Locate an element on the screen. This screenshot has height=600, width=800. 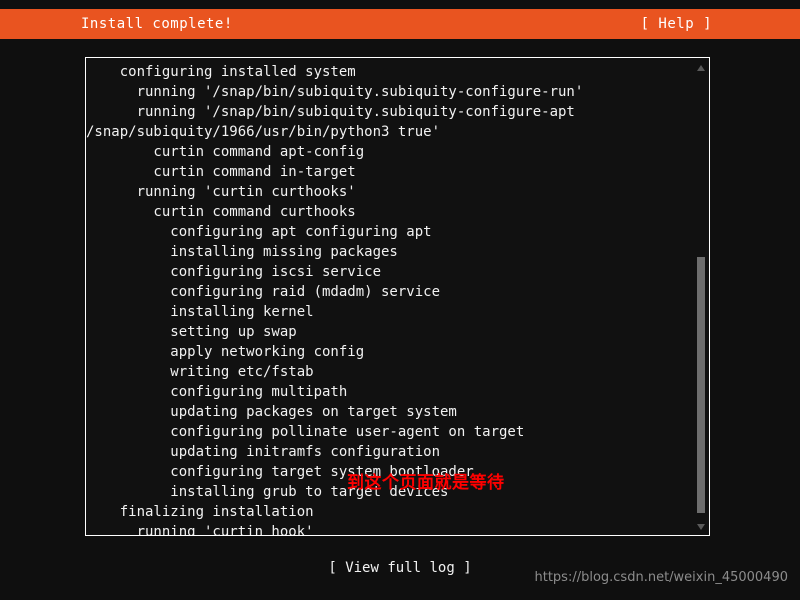
log-line: configuring installed system is located at coordinates (221, 72).